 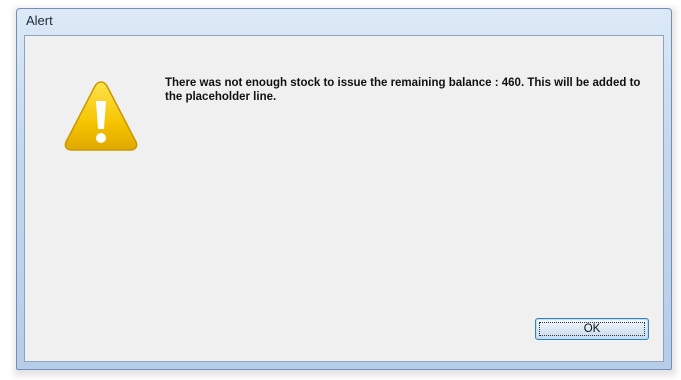 What do you see at coordinates (101, 116) in the screenshot?
I see `warning-icon` at bounding box center [101, 116].